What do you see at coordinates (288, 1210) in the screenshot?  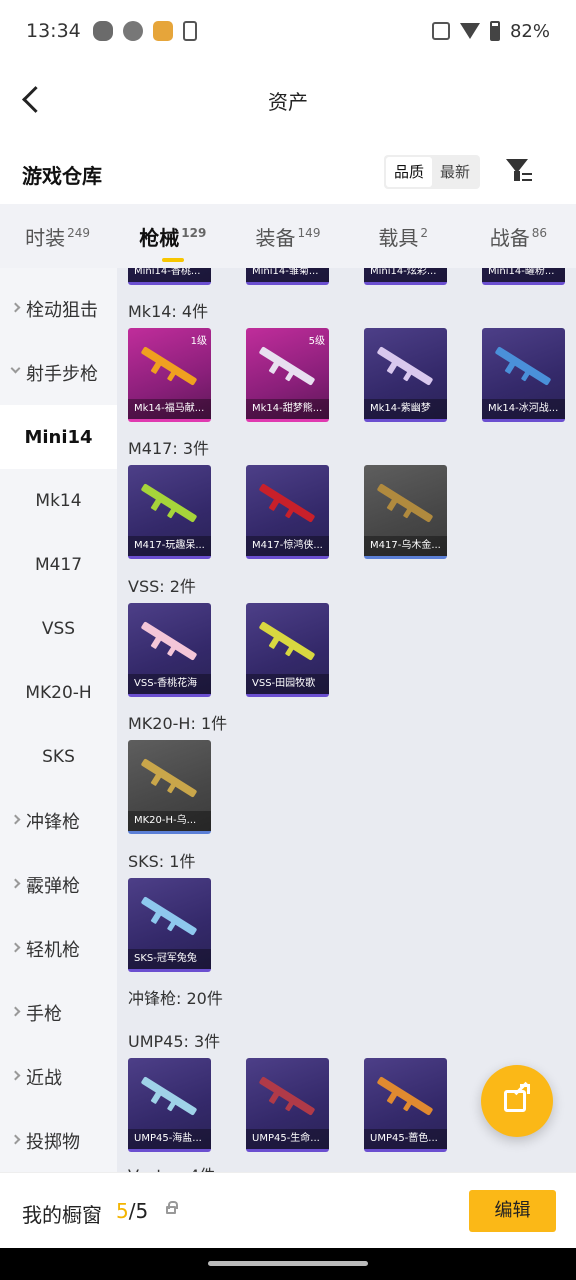 I see `showcase-bar: 我的橱窗 5/5 编辑` at bounding box center [288, 1210].